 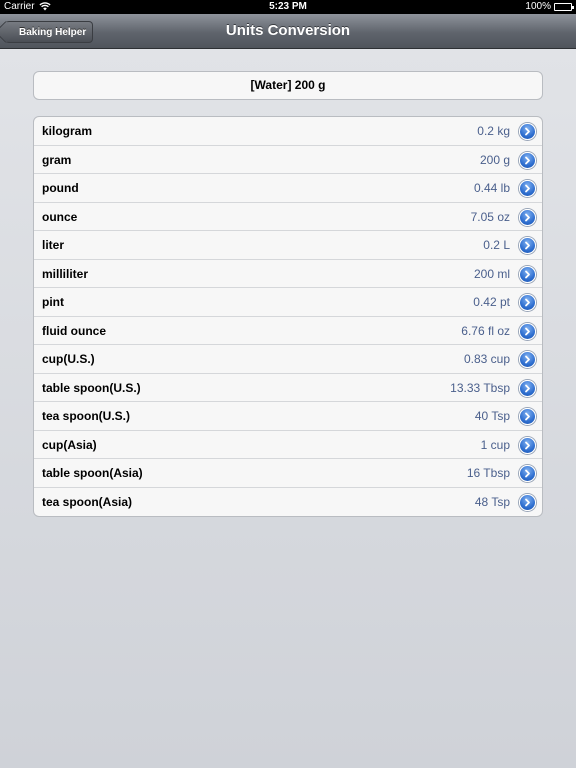 I want to click on back-button: Baking Helper, so click(x=49, y=32).